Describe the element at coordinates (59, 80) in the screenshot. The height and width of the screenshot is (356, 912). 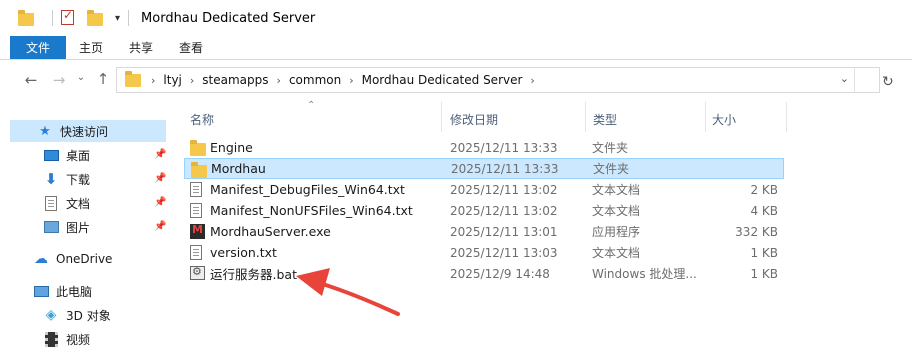
I see `forward-arrow-icon: →` at that location.